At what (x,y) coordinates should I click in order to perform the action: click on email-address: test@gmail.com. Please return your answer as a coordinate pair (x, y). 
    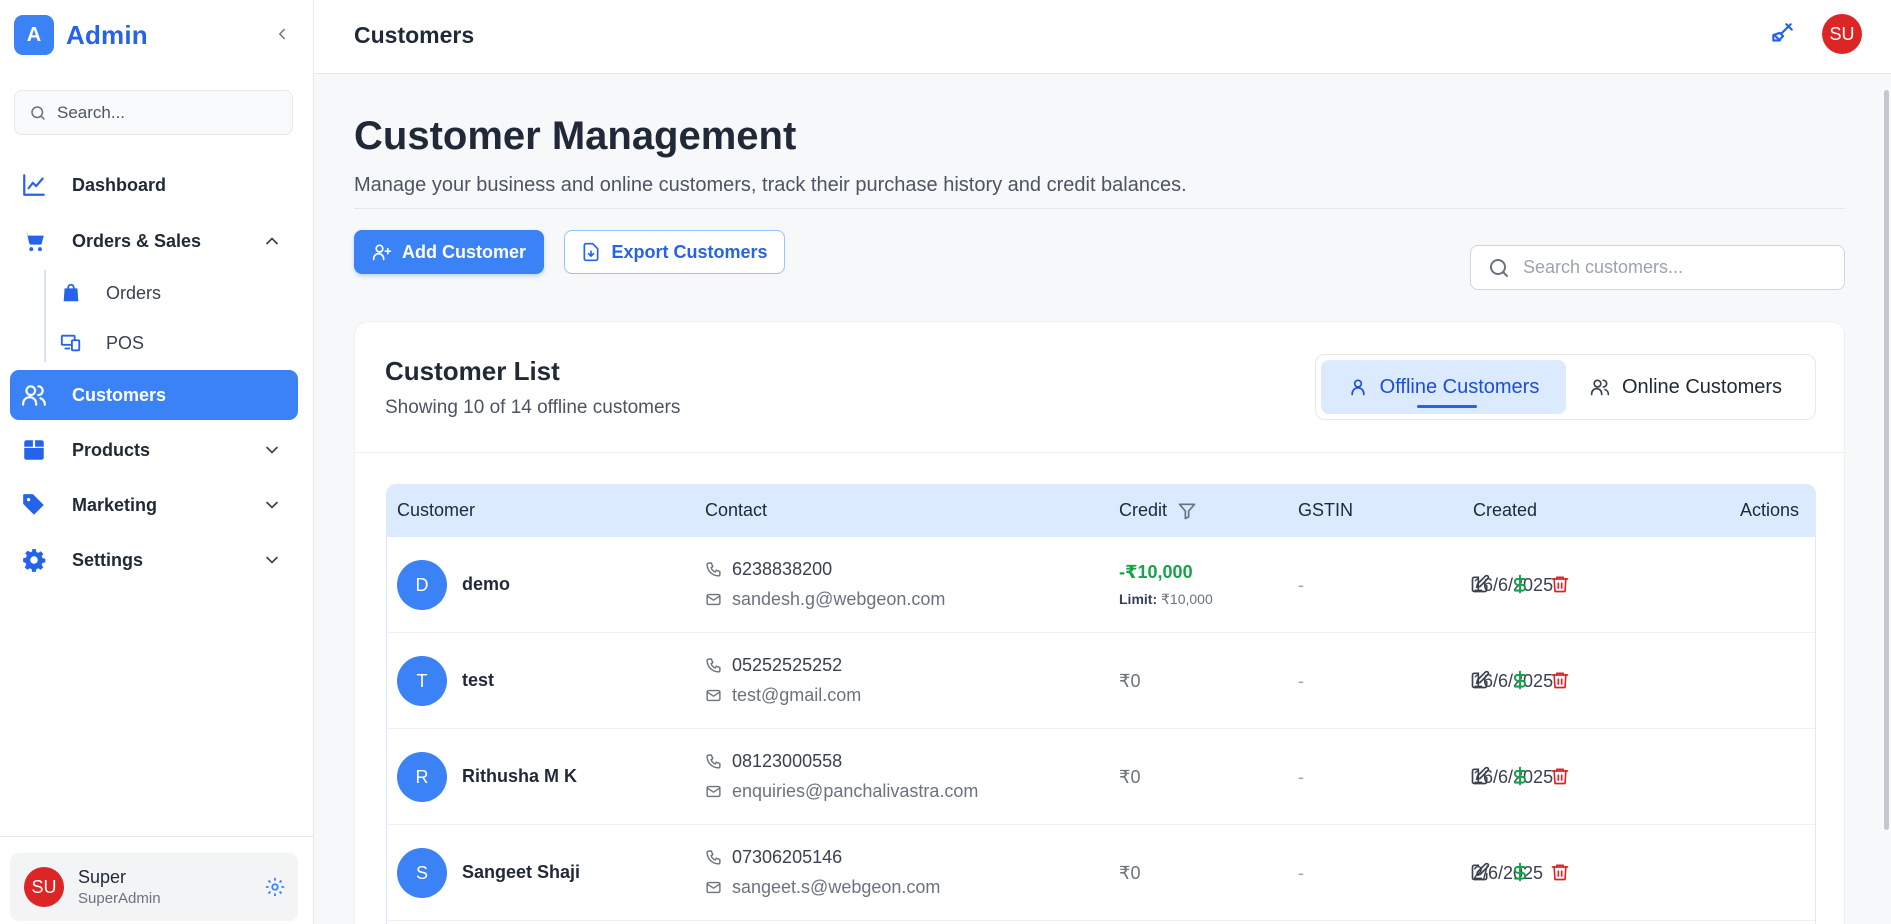
    Looking at the image, I should click on (797, 695).